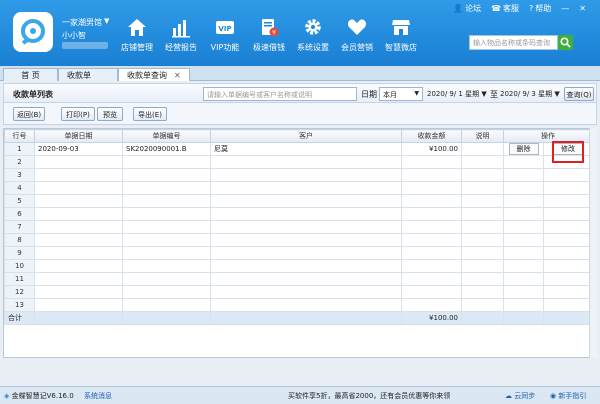 This screenshot has width=600, height=404. I want to click on close-icon: ✕, so click(177, 75).